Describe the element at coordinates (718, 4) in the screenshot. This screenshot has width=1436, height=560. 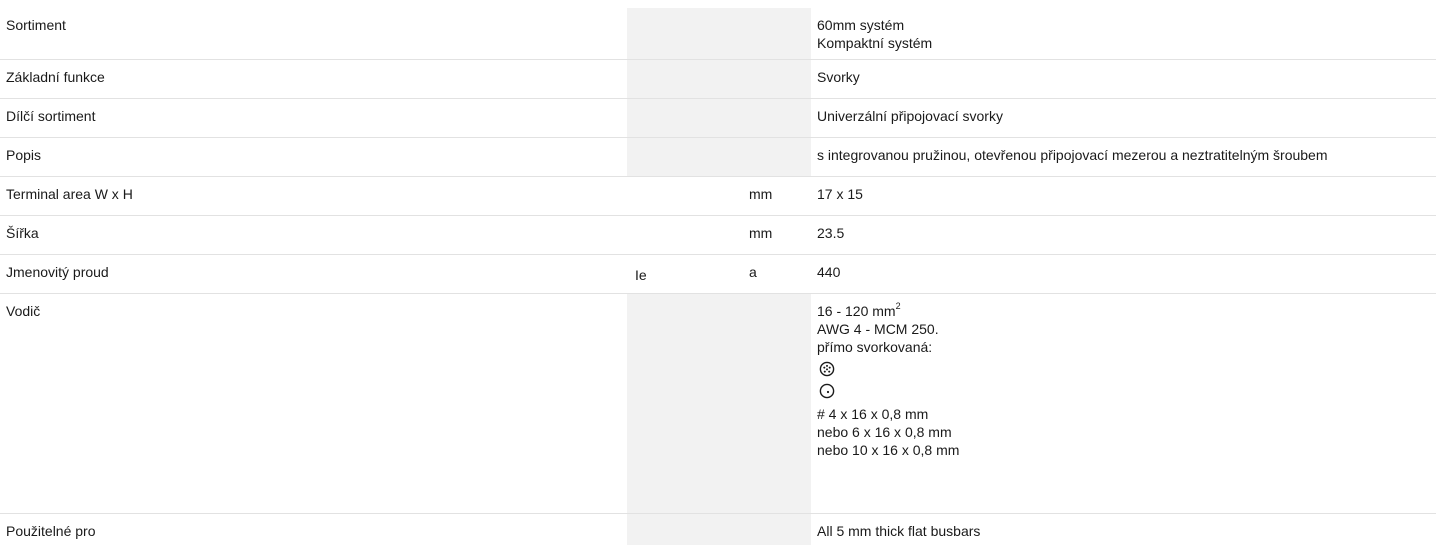
I see `heading-cutoff` at that location.